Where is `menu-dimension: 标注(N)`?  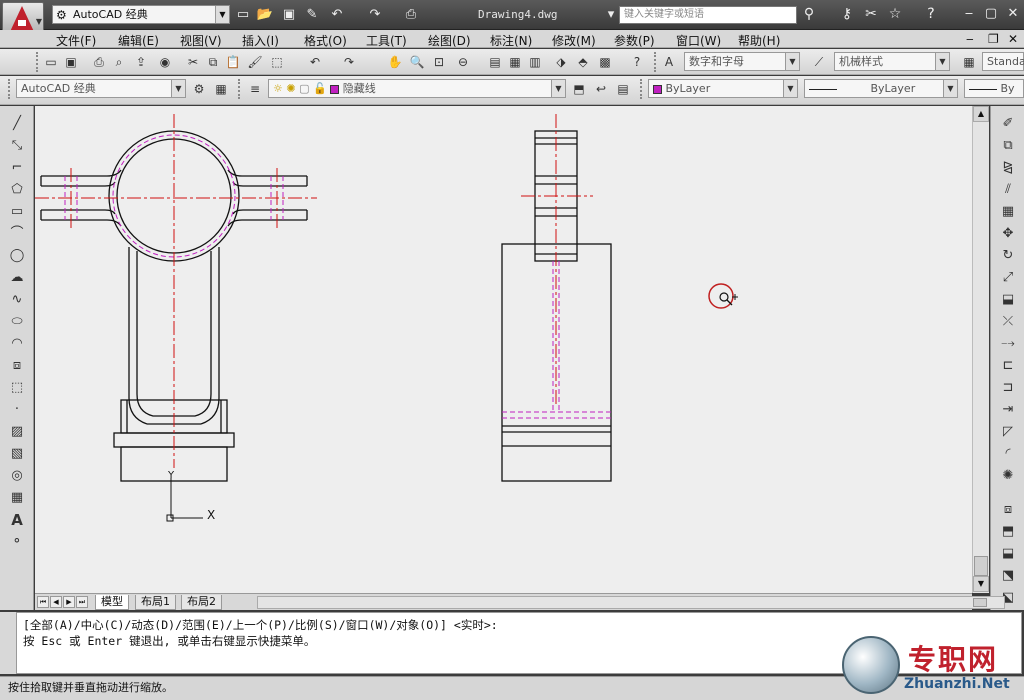 menu-dimension: 标注(N) is located at coordinates (511, 40).